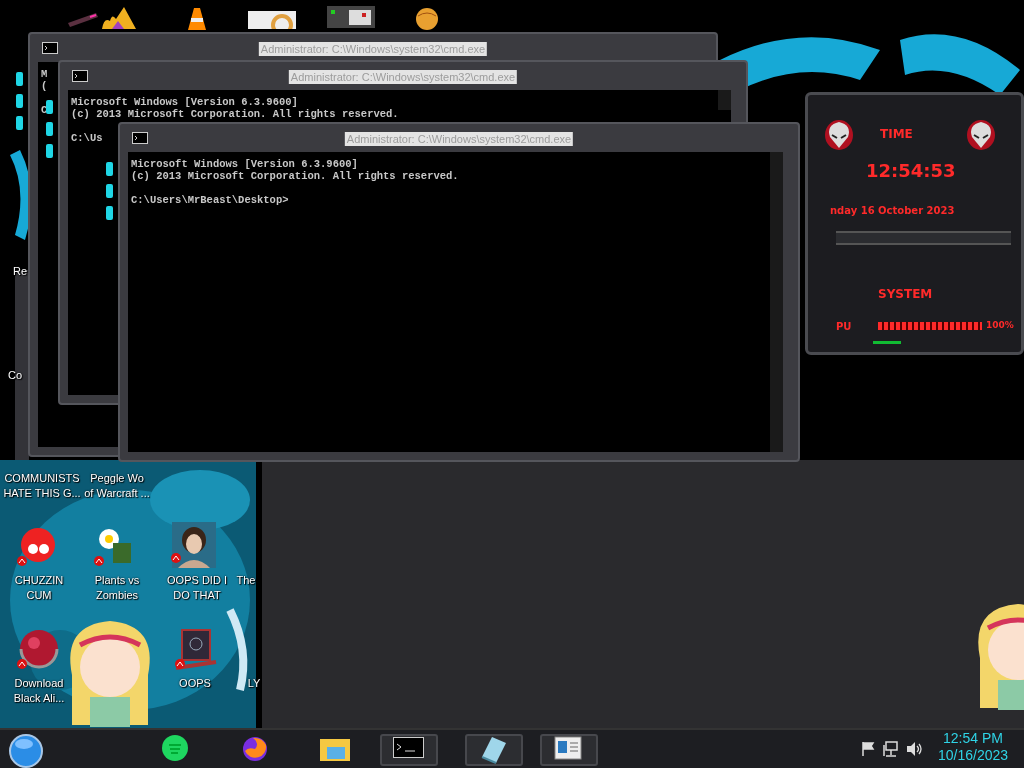 This screenshot has height=768, width=1024. I want to click on icon-label: Plants vs Zombies, so click(117, 588).